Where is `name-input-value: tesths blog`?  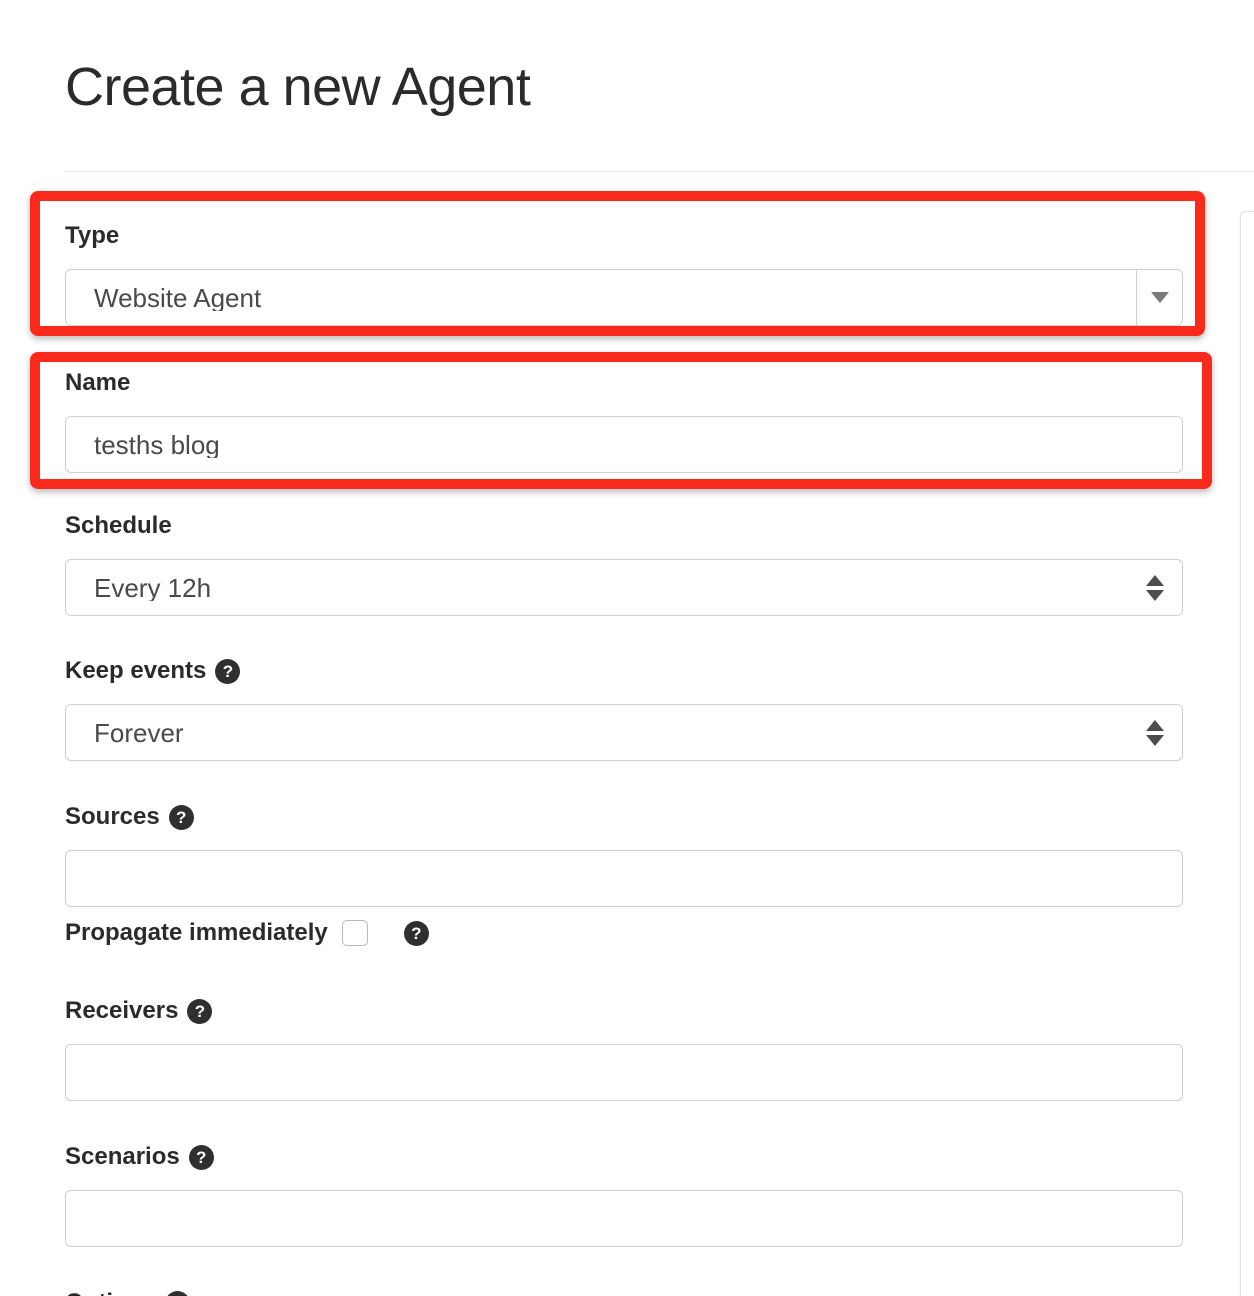 name-input-value: tesths blog is located at coordinates (157, 444).